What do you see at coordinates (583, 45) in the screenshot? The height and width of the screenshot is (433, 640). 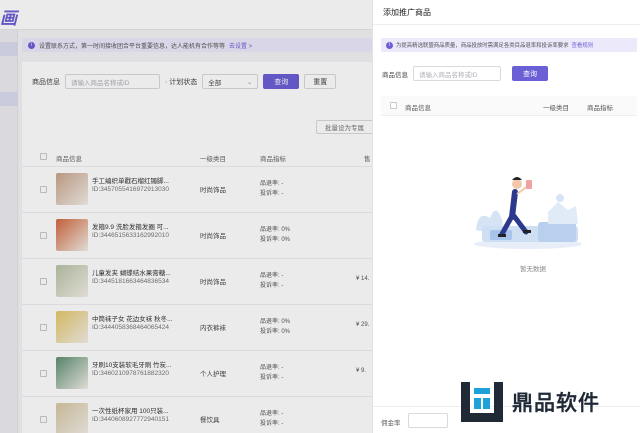 I see `view-rules-link: 查看规则` at bounding box center [583, 45].